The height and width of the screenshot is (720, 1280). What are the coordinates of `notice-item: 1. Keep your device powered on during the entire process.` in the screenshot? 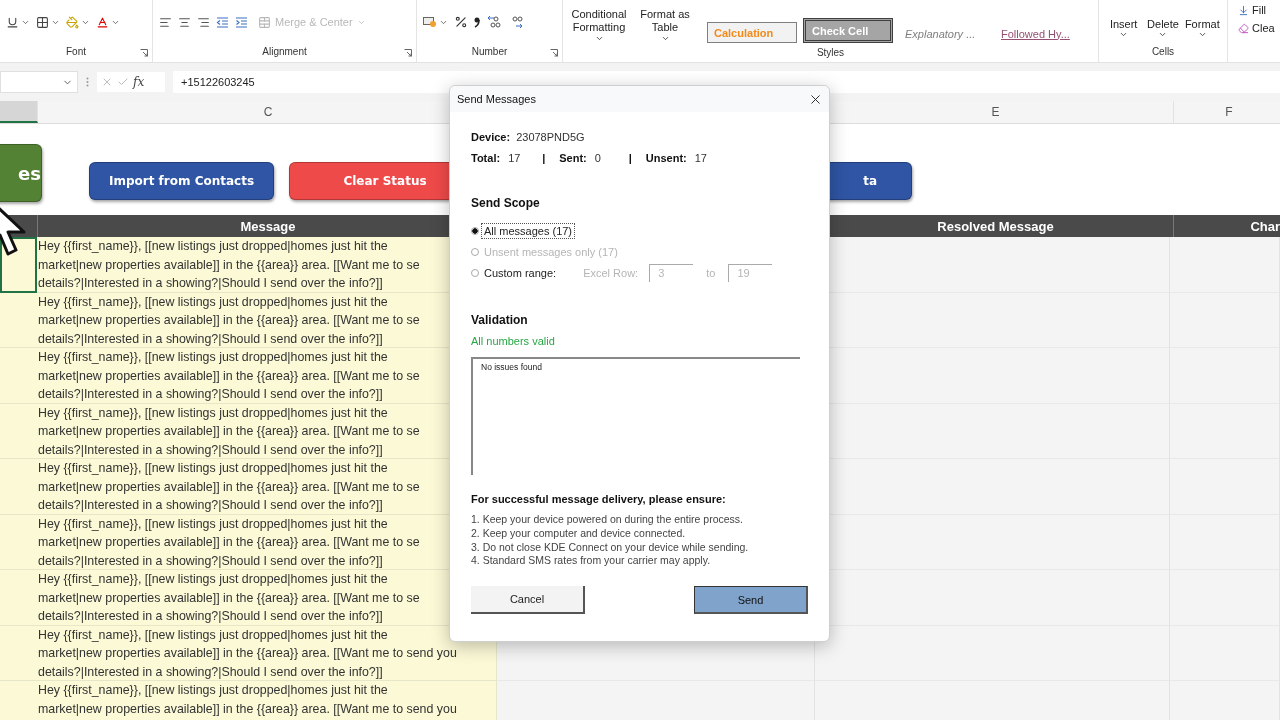 It's located at (607, 520).